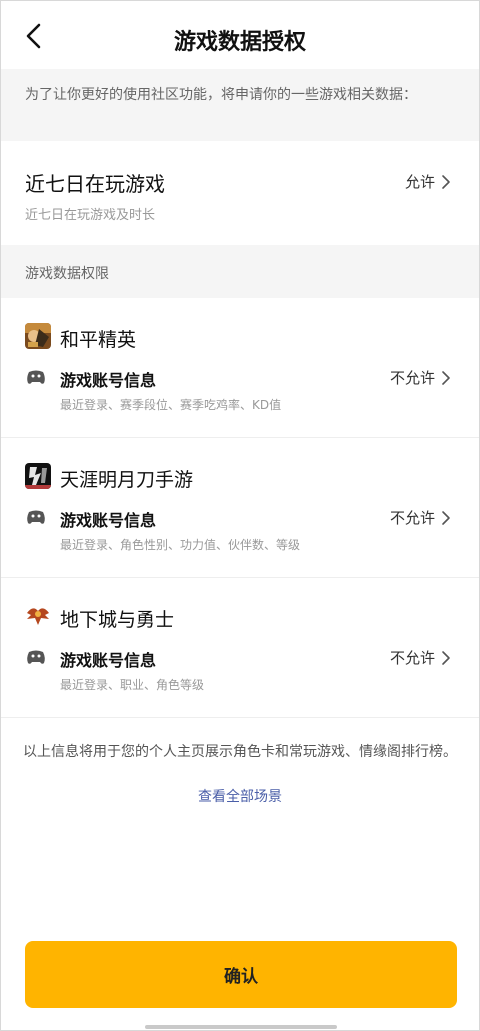 Image resolution: width=480 pixels, height=1031 pixels. What do you see at coordinates (239, 42) in the screenshot?
I see `page-title: 游戏数据授权` at bounding box center [239, 42].